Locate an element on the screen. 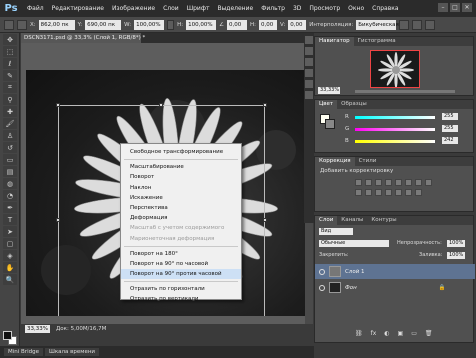 The image size is (476, 358). context-menu-item: Перспектива is located at coordinates (181, 208).